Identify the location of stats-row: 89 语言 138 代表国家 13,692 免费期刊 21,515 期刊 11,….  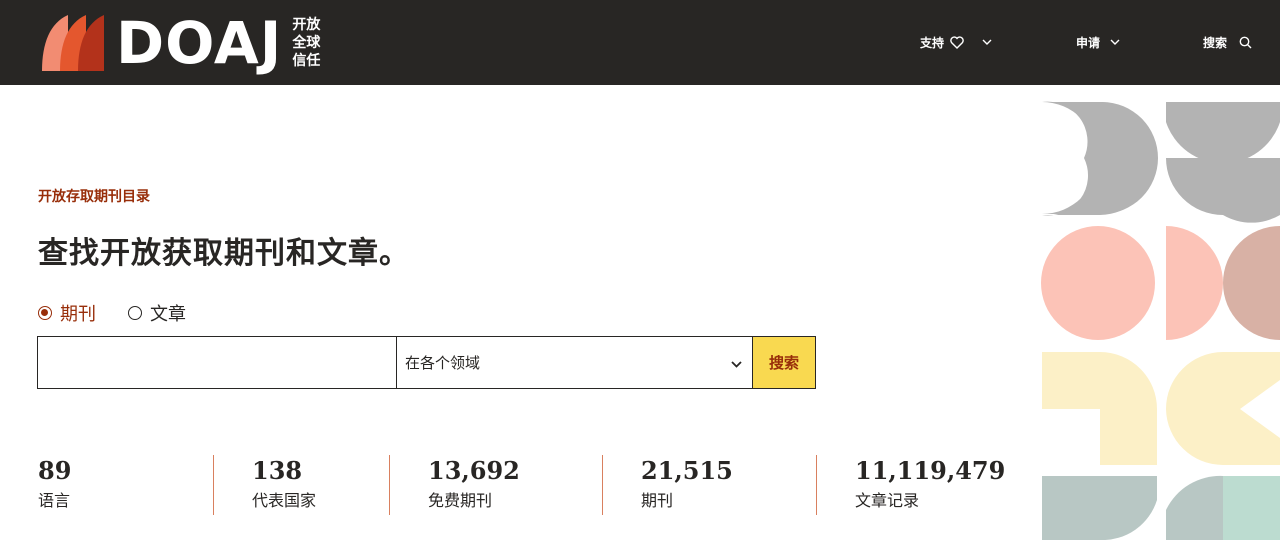
(522, 485).